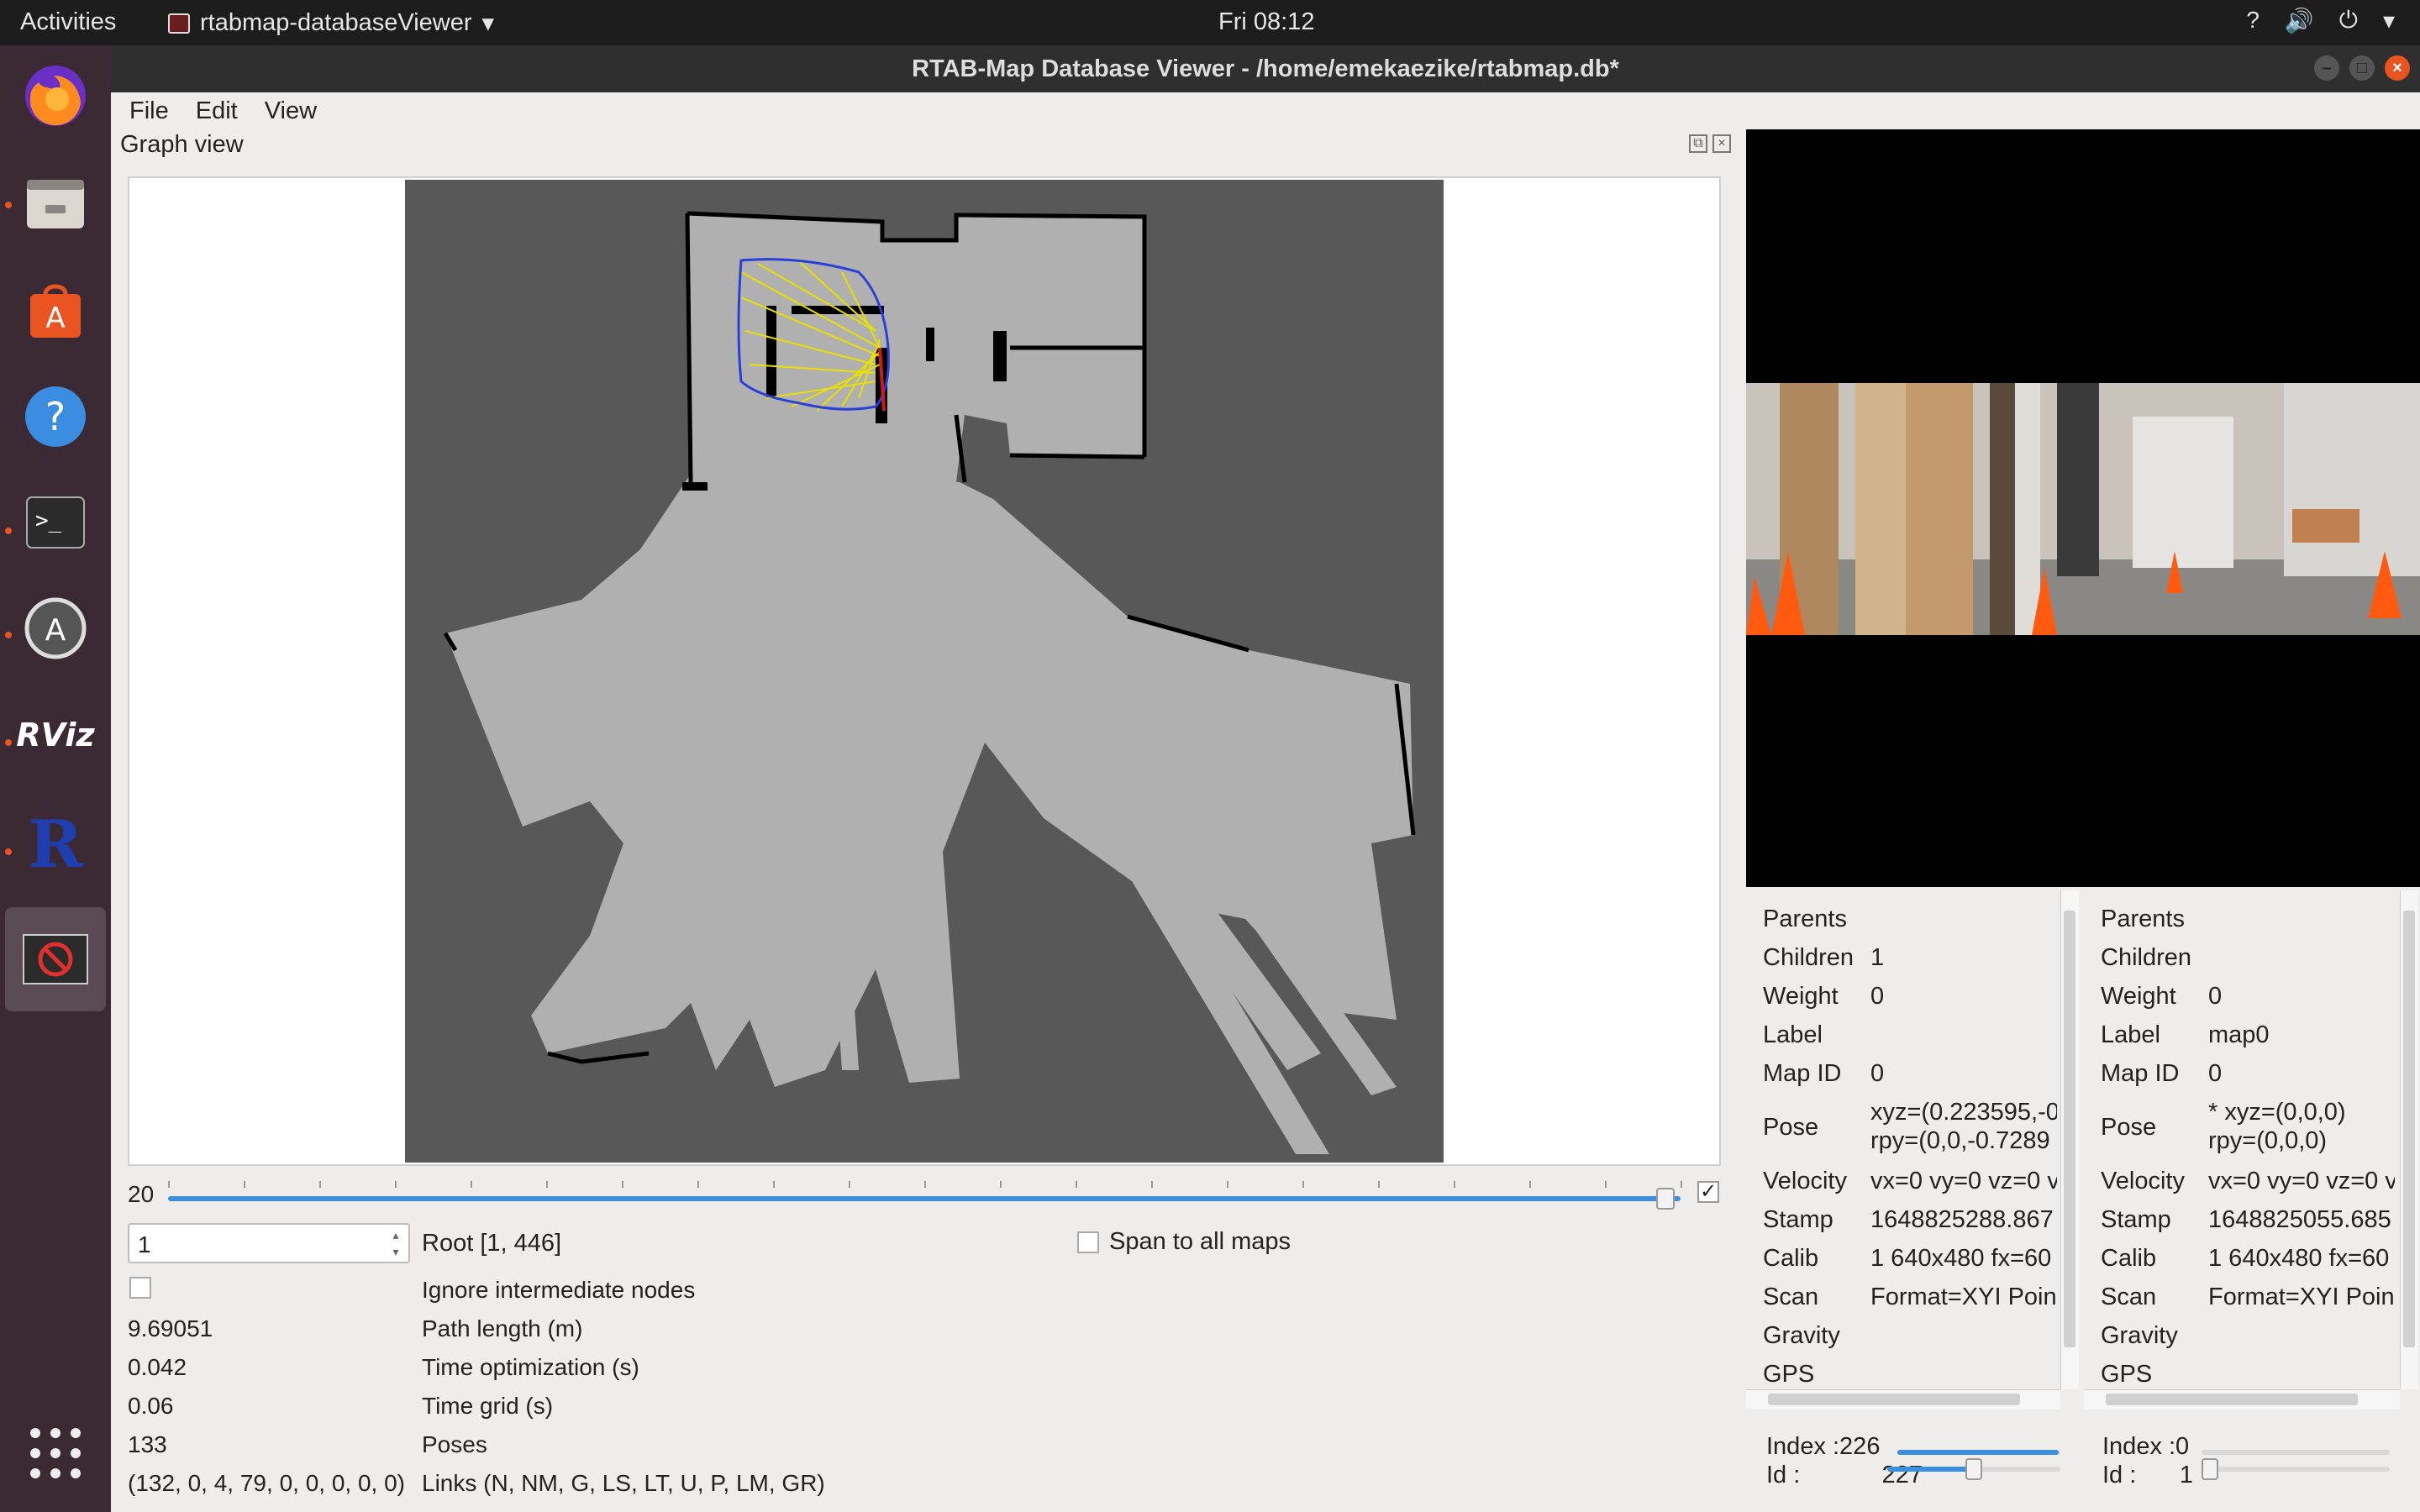  Describe the element at coordinates (147, 1444) in the screenshot. I see `poses-value: 133` at that location.